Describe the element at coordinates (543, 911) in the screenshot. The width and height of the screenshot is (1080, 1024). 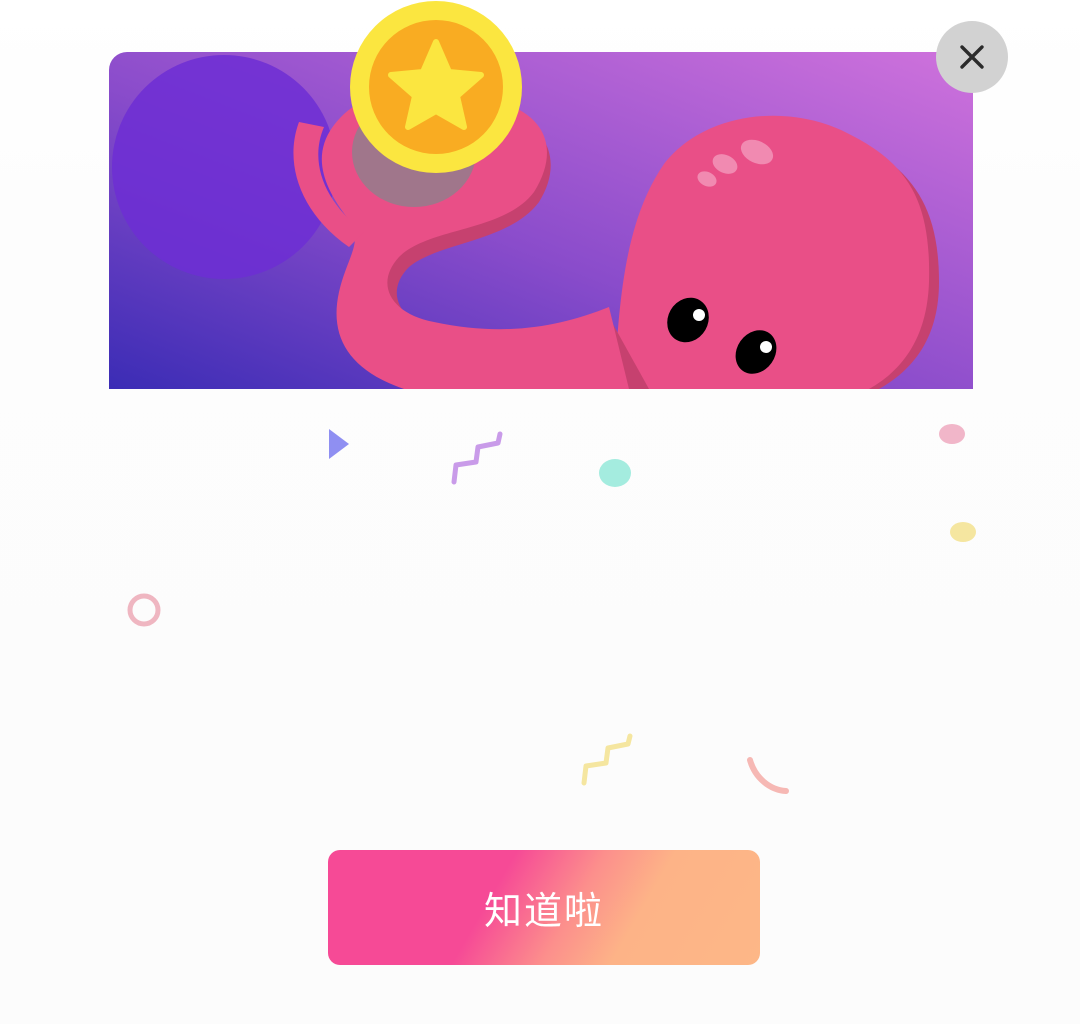
I see `got-it-label: 知道啦` at that location.